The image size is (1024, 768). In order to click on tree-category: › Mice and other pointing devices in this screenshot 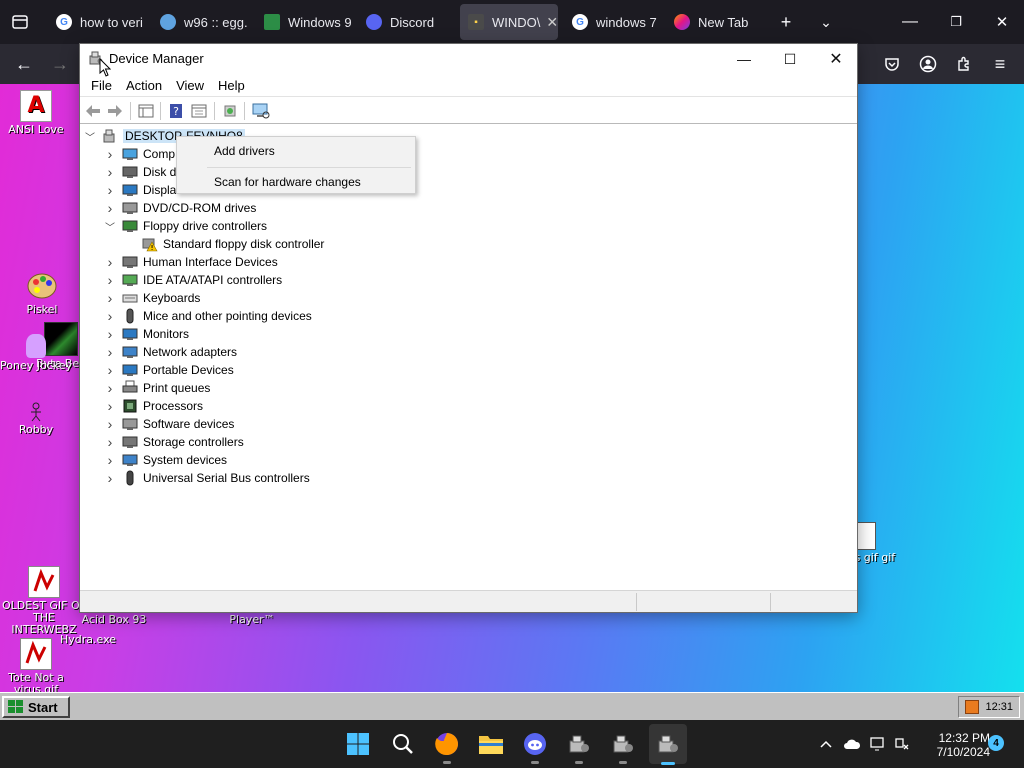, I will do `click(208, 316)`.